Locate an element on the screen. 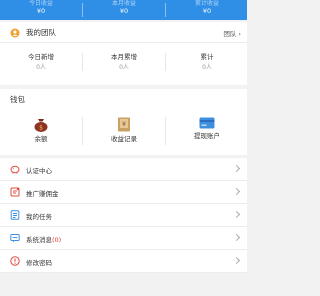  task-list-icon is located at coordinates (15, 215).